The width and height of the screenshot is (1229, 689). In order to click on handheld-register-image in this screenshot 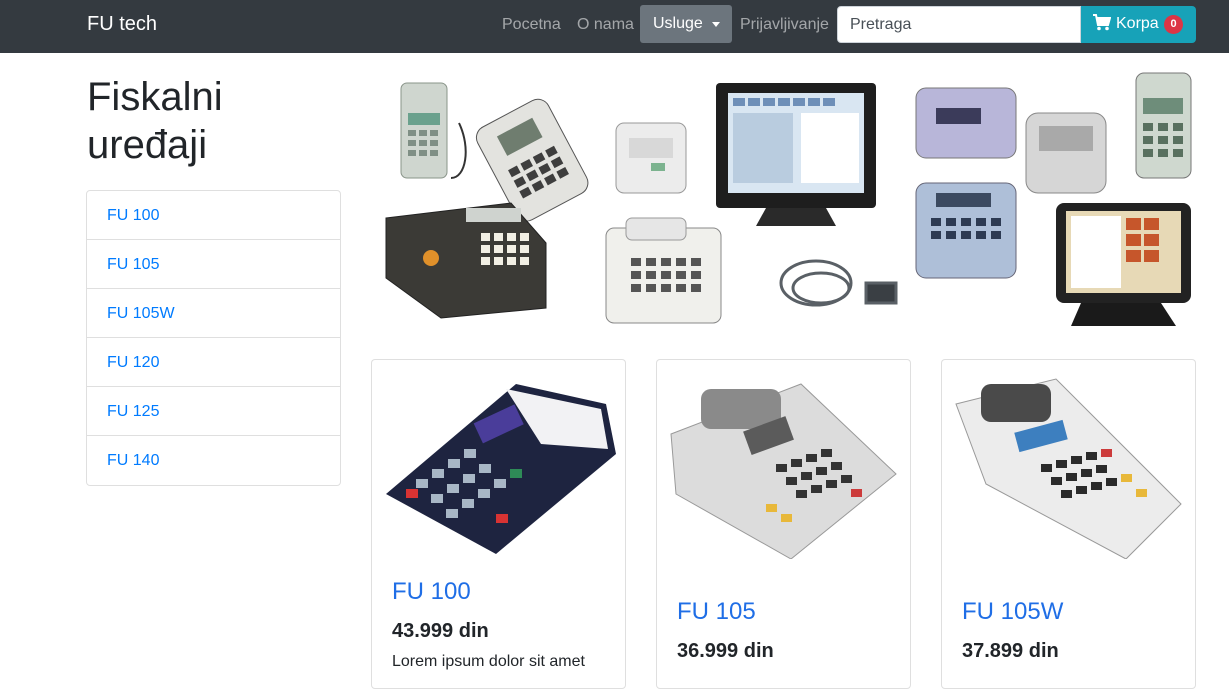, I will do `click(433, 130)`.